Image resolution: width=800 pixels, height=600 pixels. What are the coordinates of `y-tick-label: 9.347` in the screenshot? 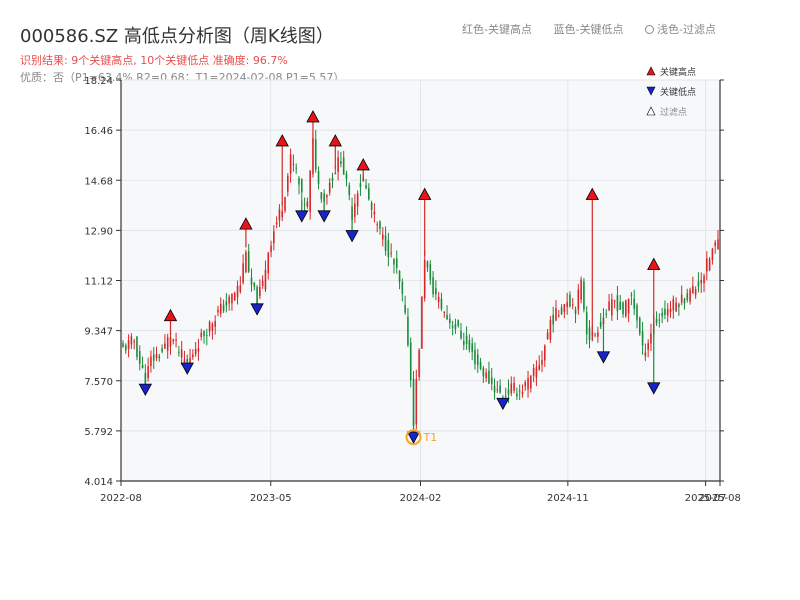 It's located at (98, 332).